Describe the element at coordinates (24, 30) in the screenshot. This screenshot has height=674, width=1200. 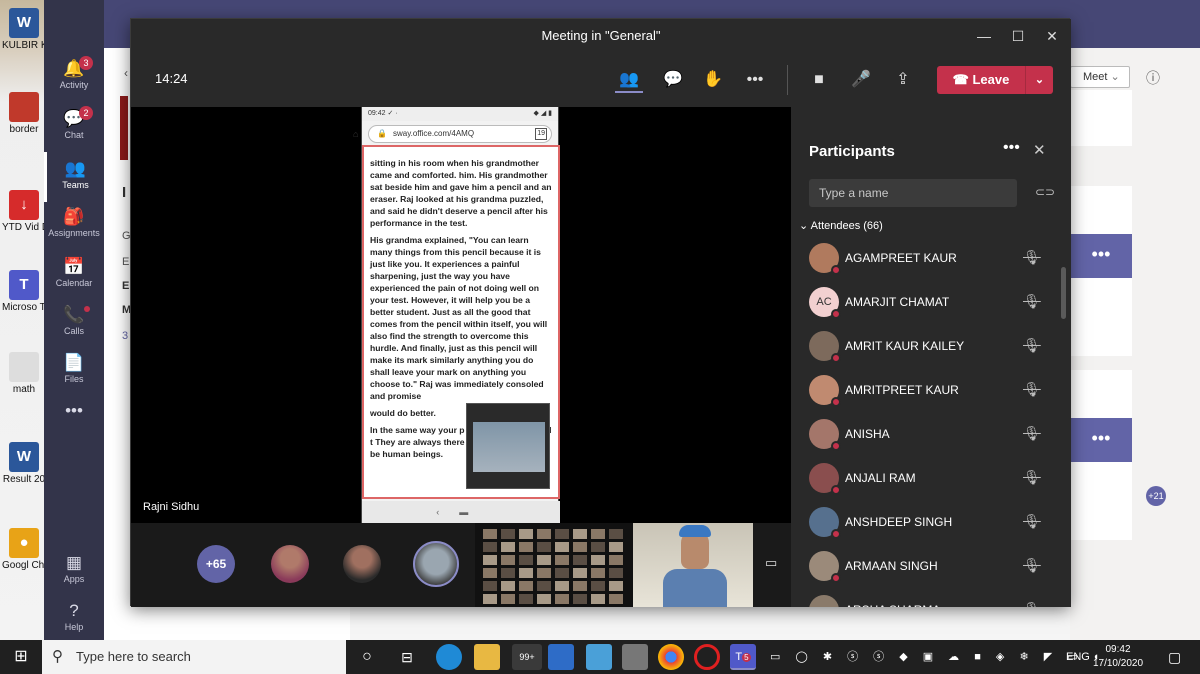
I see `desktop-shortcut: W KULBIR K RESUM` at that location.